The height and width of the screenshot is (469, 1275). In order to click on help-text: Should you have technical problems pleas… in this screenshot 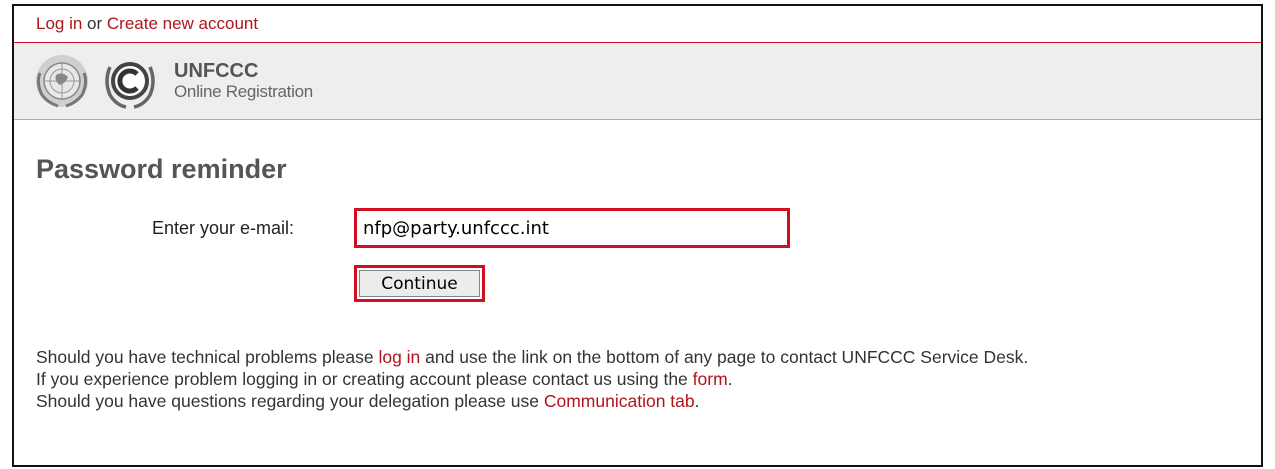, I will do `click(532, 379)`.